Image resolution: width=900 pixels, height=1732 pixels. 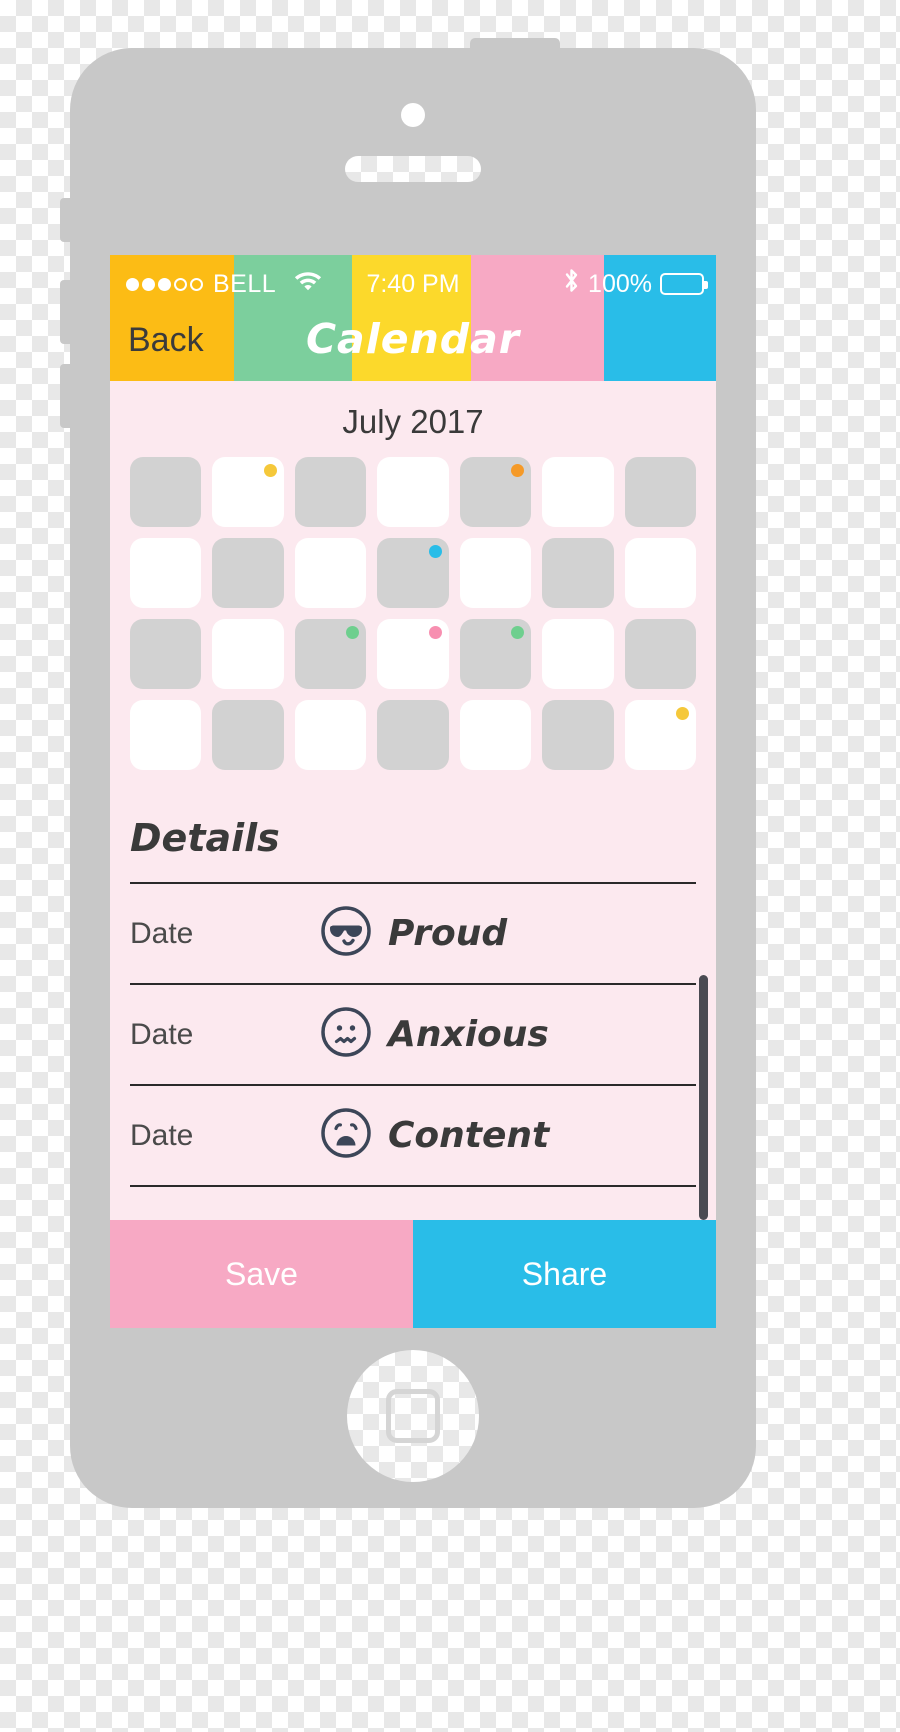 I want to click on color-strip-green, so click(x=293, y=318).